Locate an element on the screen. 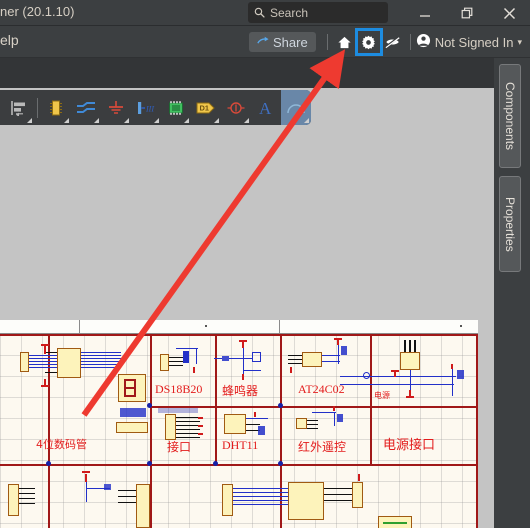  schematic-label-power: 电源 is located at coordinates (382, 395).